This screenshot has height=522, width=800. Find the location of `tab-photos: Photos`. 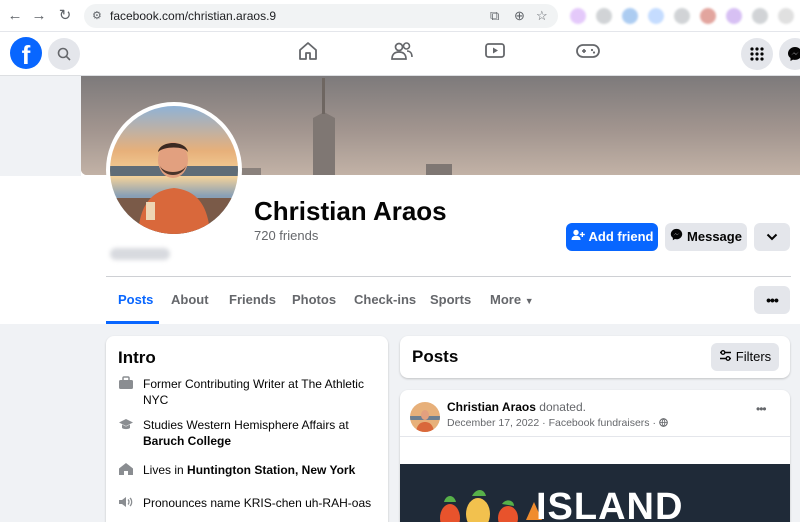

tab-photos: Photos is located at coordinates (314, 299).